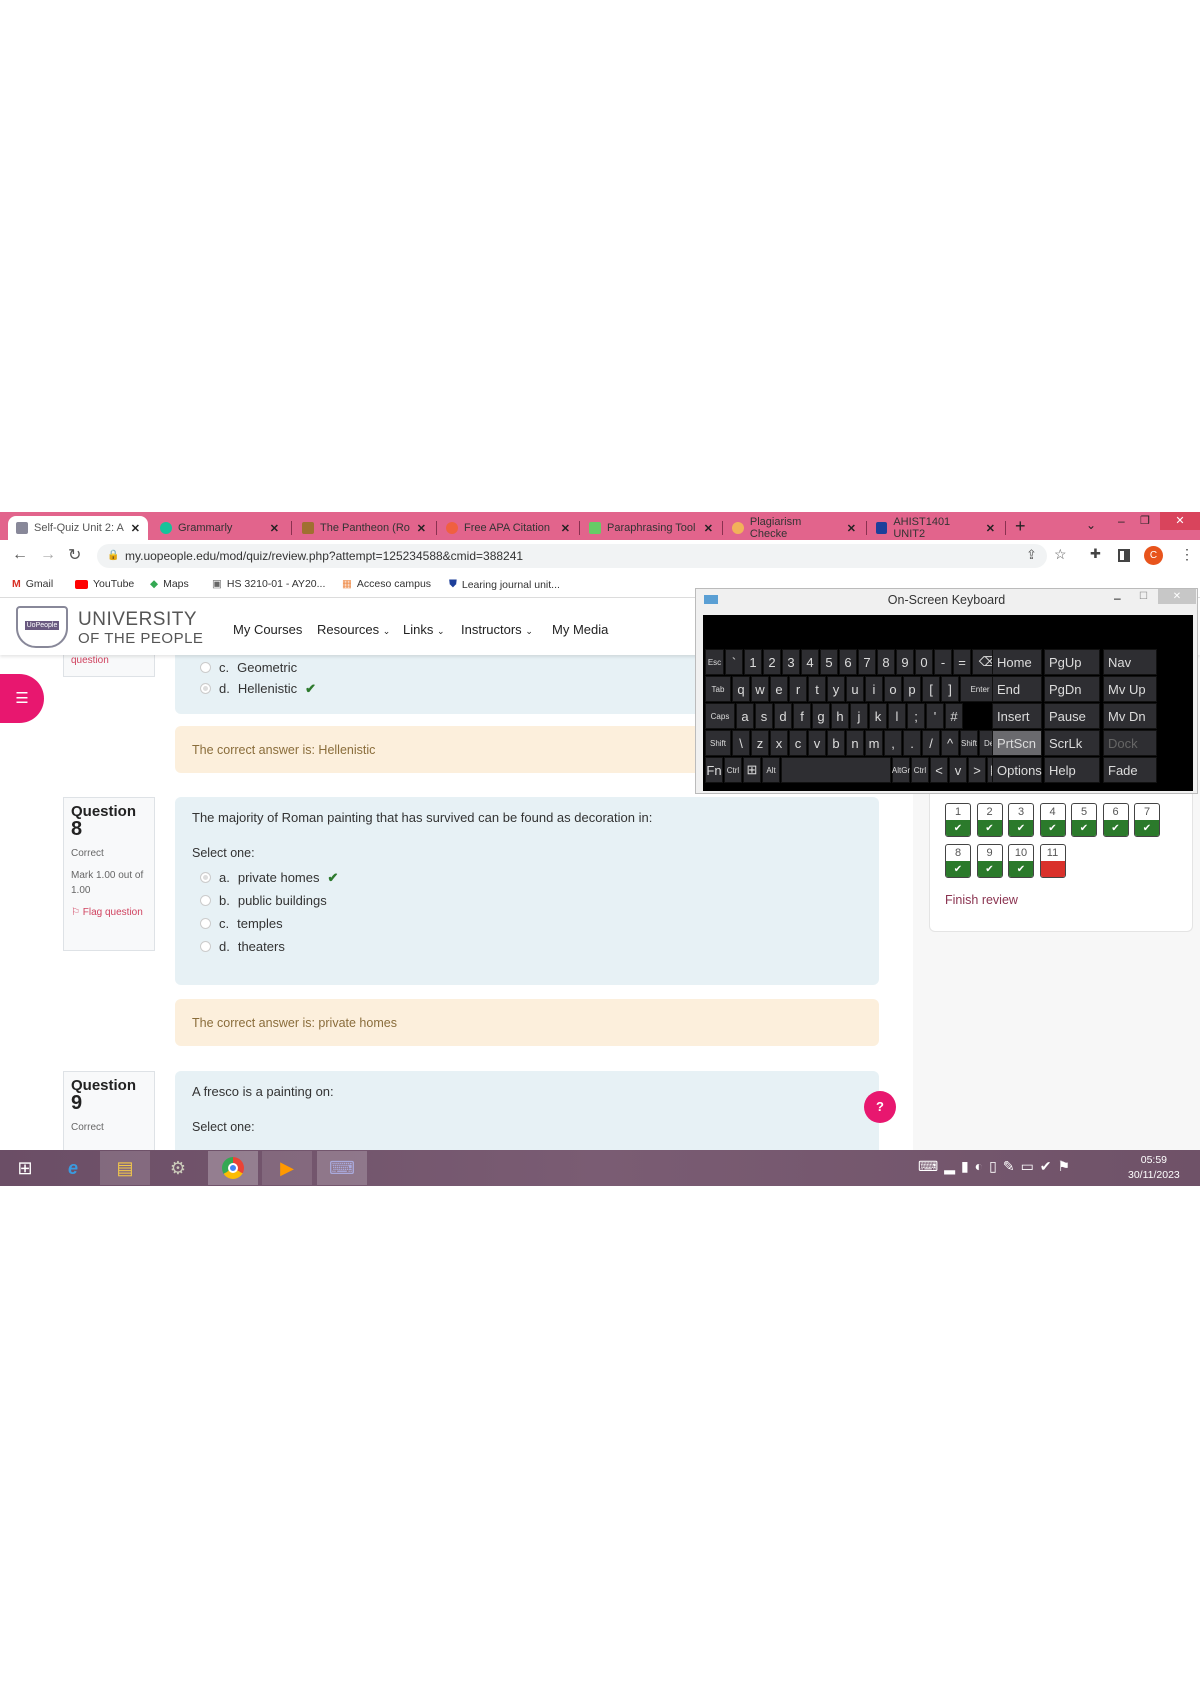  I want to click on osk-key: >, so click(977, 770).